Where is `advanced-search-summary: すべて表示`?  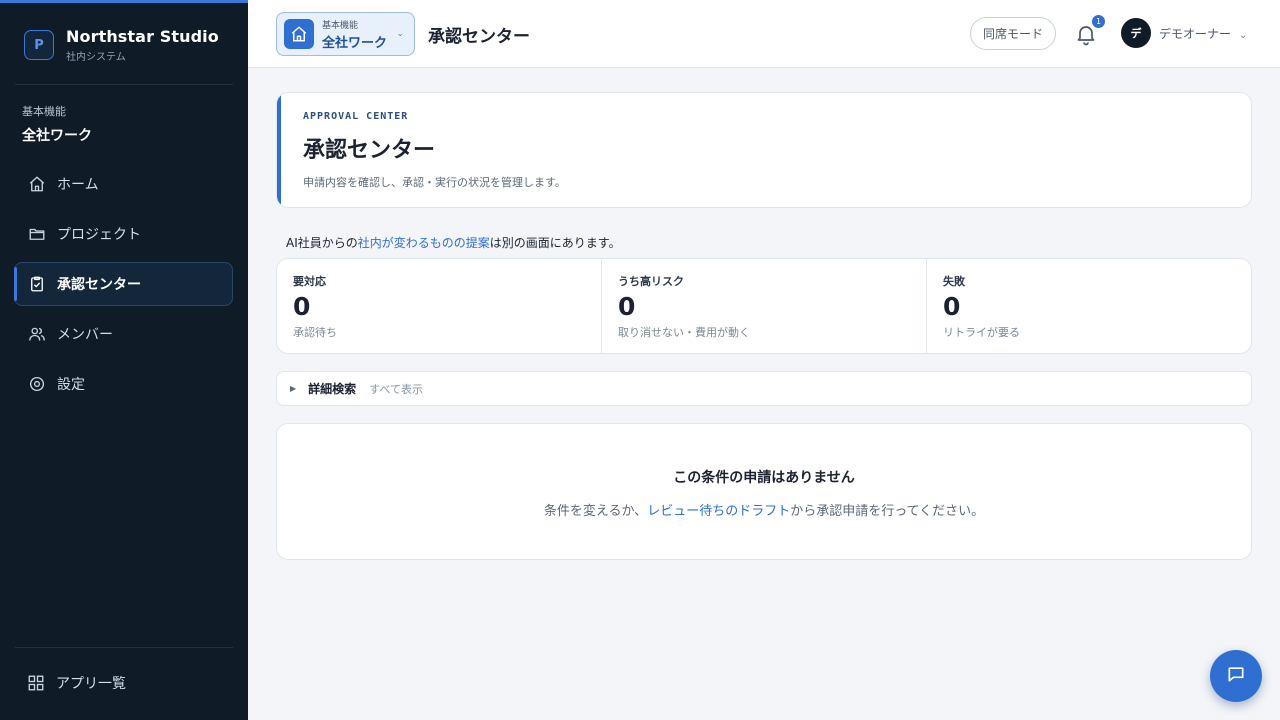
advanced-search-summary: すべて表示 is located at coordinates (396, 389).